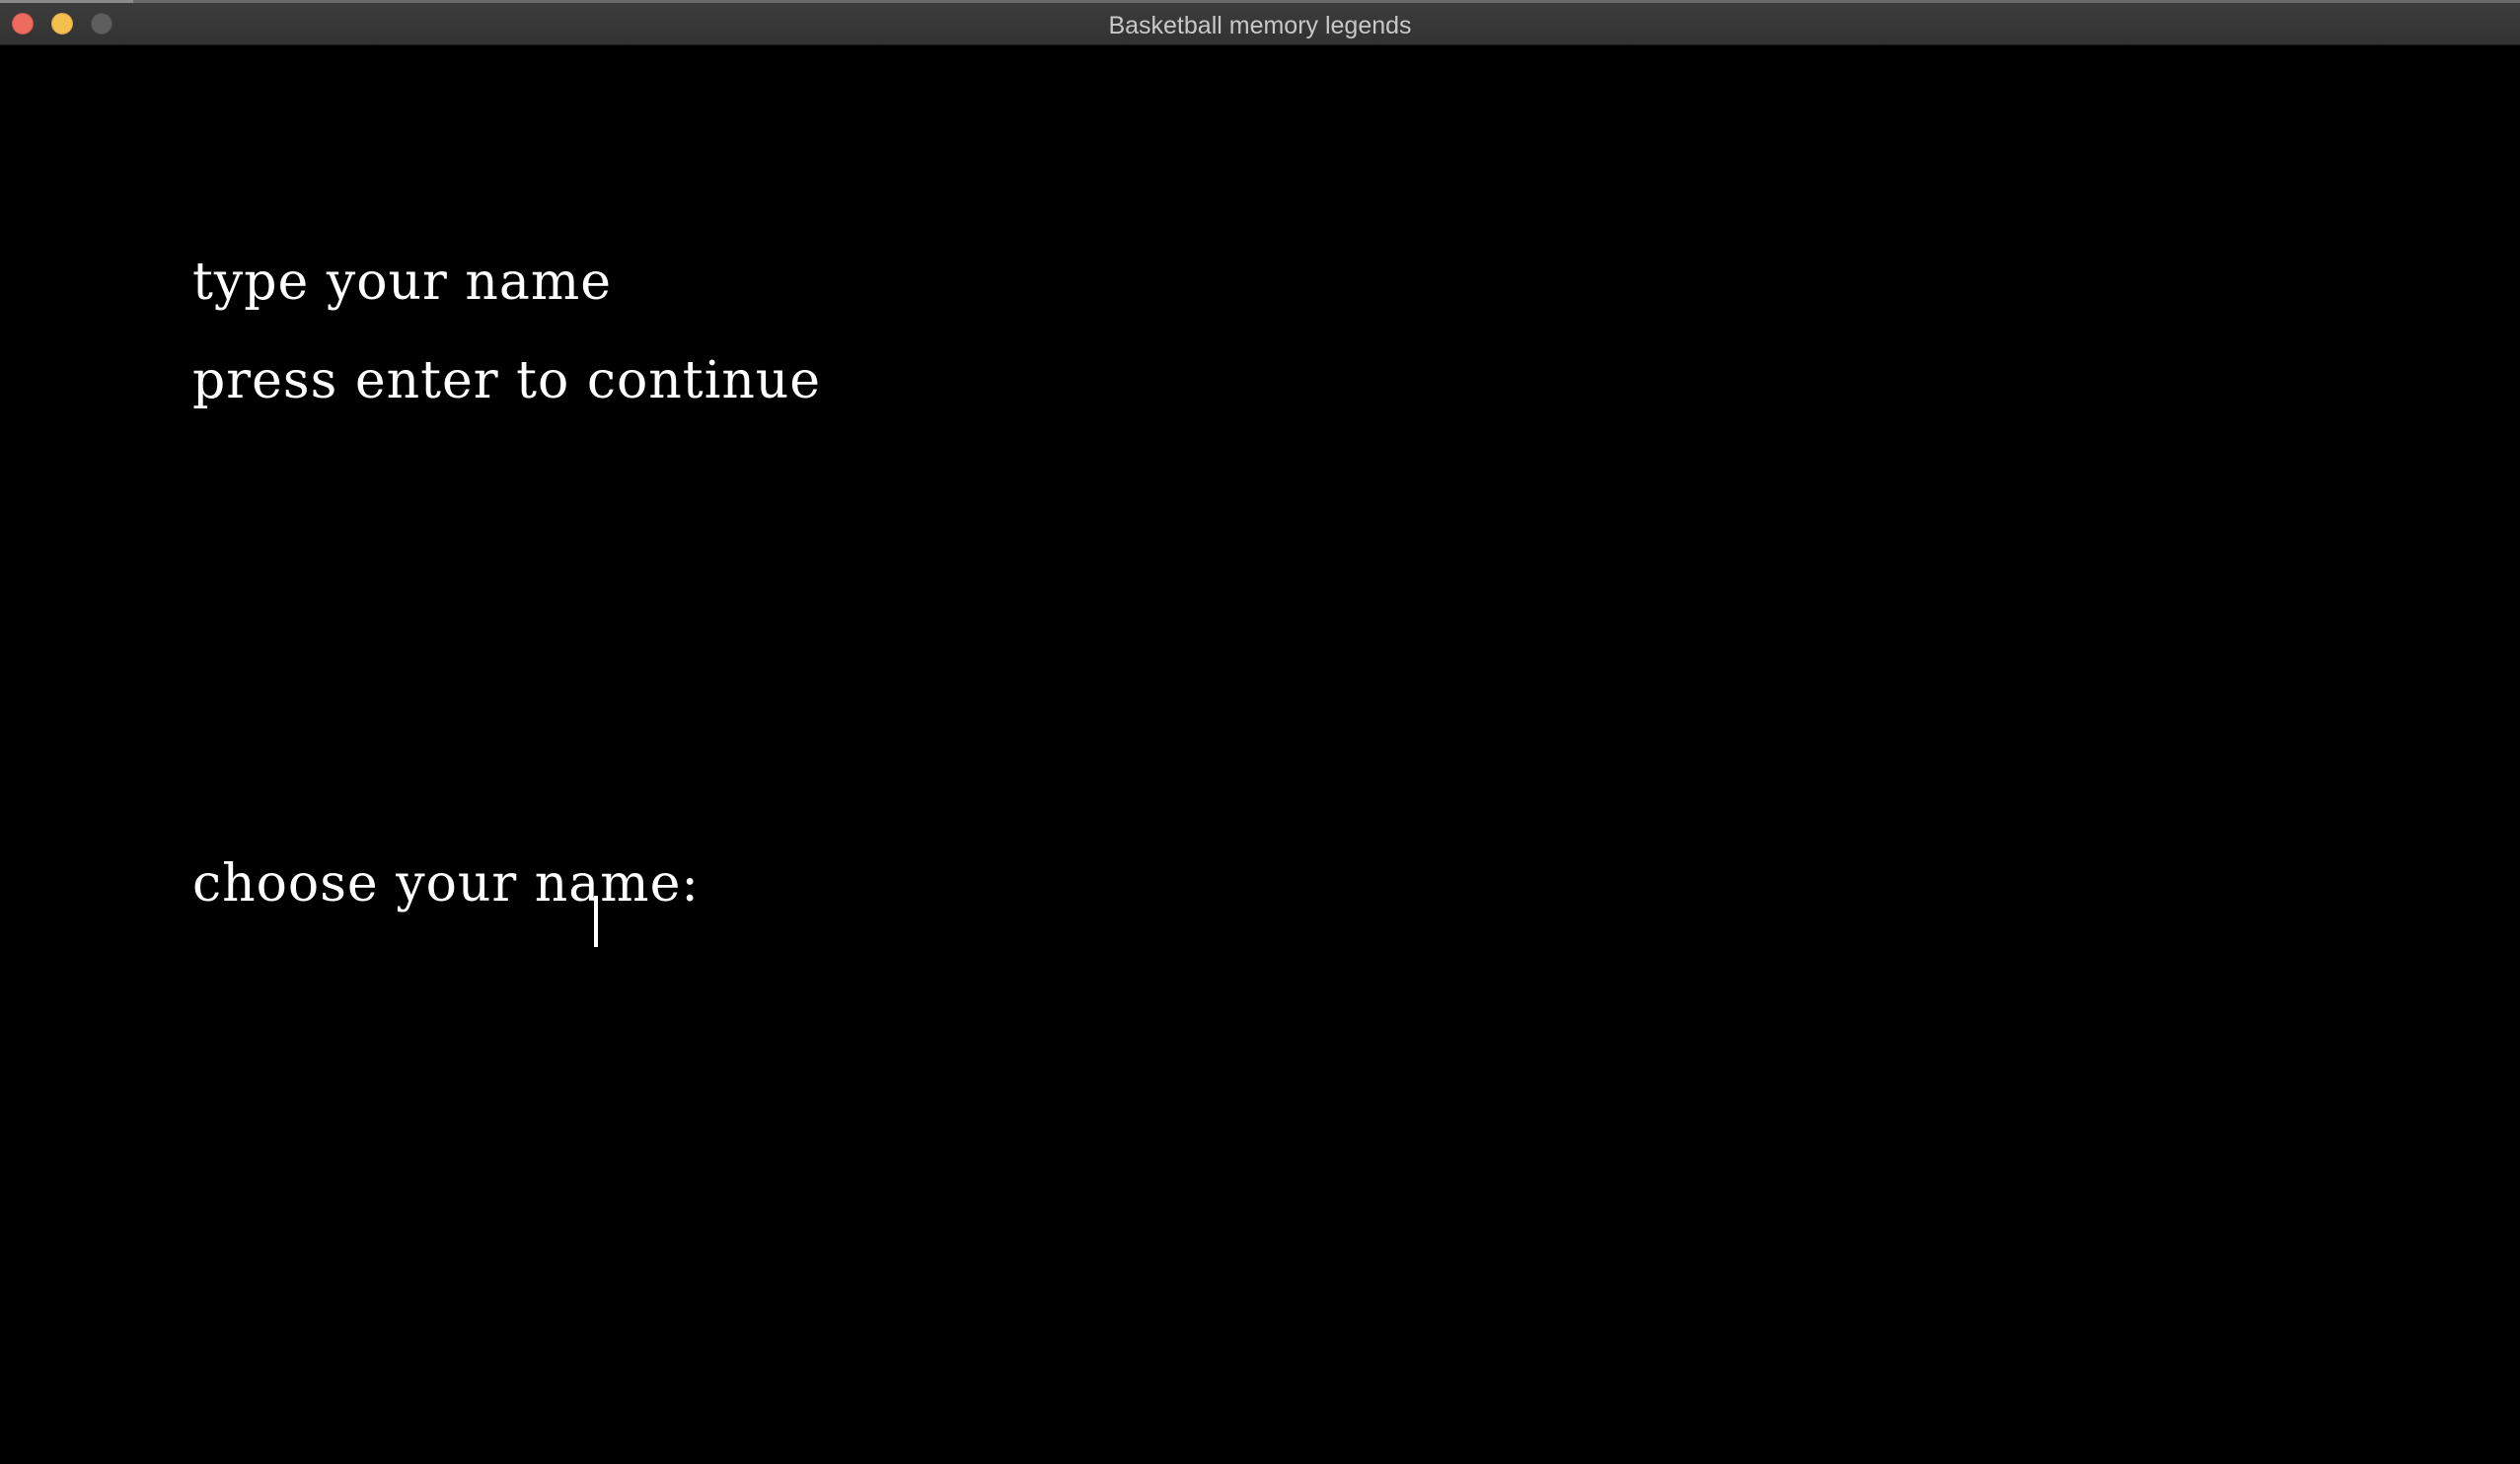  What do you see at coordinates (62, 24) in the screenshot?
I see `minimize-window-button` at bounding box center [62, 24].